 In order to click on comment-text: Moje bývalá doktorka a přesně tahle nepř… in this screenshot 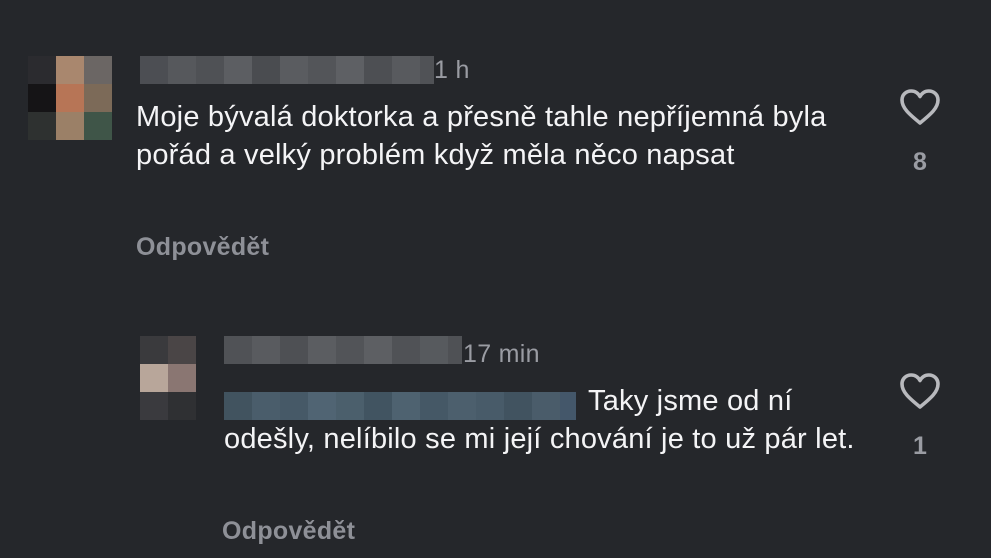, I will do `click(481, 136)`.